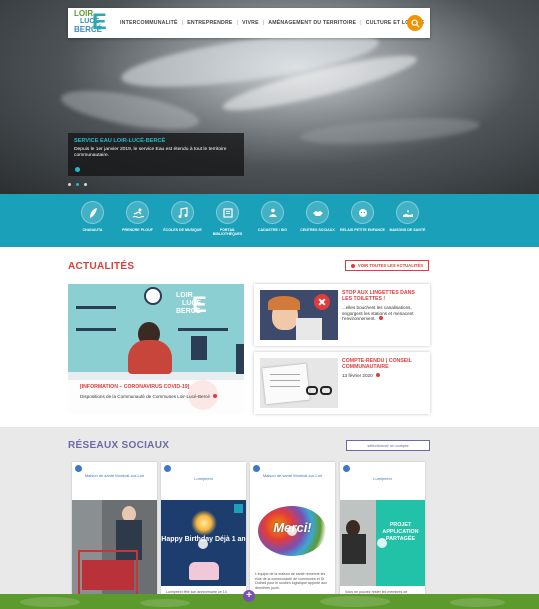  Describe the element at coordinates (249, 596) in the screenshot. I see `scroll-up-button: +` at that location.